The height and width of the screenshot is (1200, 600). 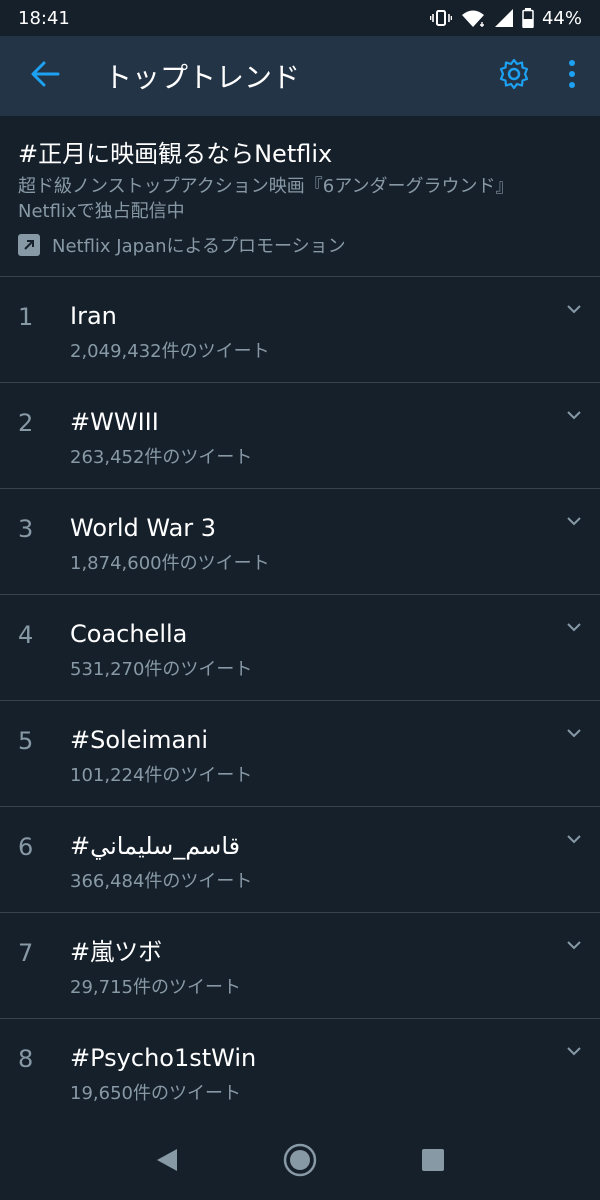 What do you see at coordinates (161, 775) in the screenshot?
I see `trend-tweet-count: 101,224件のツイート` at bounding box center [161, 775].